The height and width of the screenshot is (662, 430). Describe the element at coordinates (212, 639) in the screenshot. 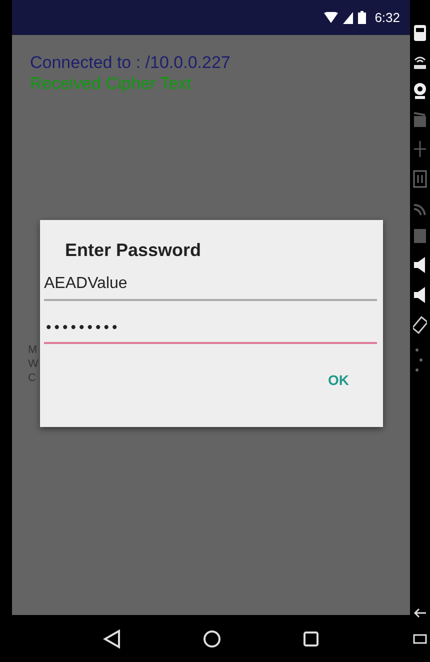

I see `home-icon` at that location.